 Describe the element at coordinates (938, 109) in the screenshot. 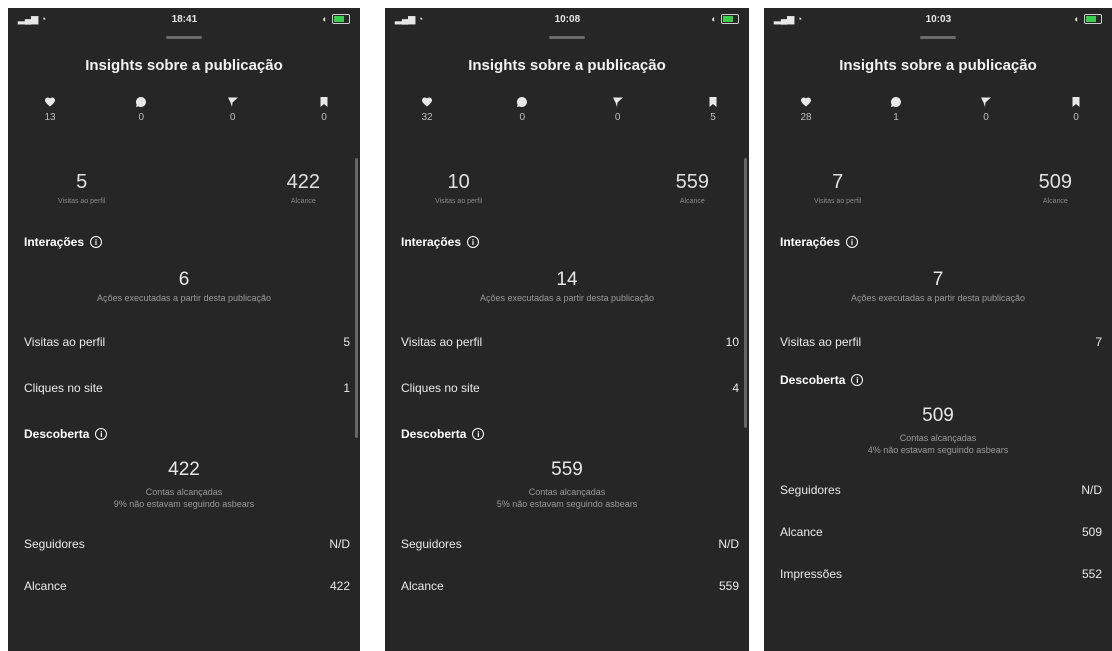

I see `engagement-icons: 28 1 0 0` at that location.